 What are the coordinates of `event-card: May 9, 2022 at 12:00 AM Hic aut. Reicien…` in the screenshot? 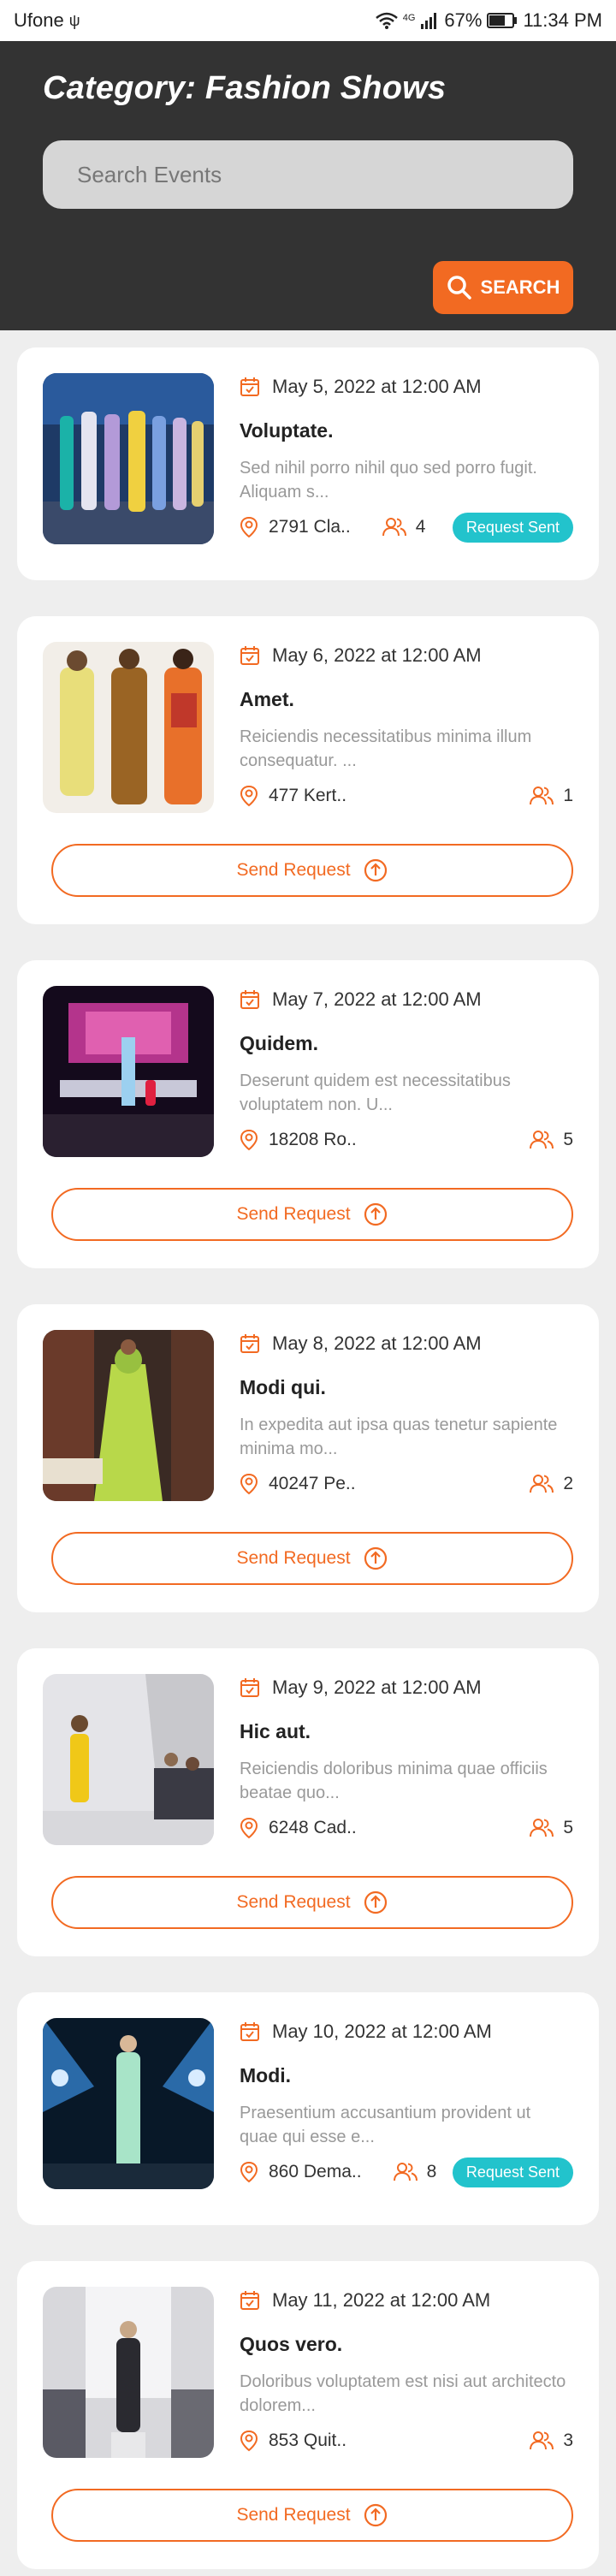 It's located at (308, 1802).